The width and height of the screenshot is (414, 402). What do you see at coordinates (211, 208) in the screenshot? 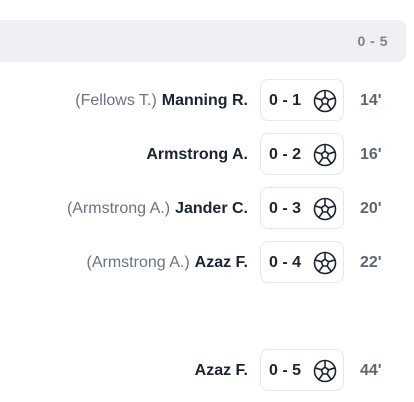
I see `scorer-player: Jander C.` at bounding box center [211, 208].